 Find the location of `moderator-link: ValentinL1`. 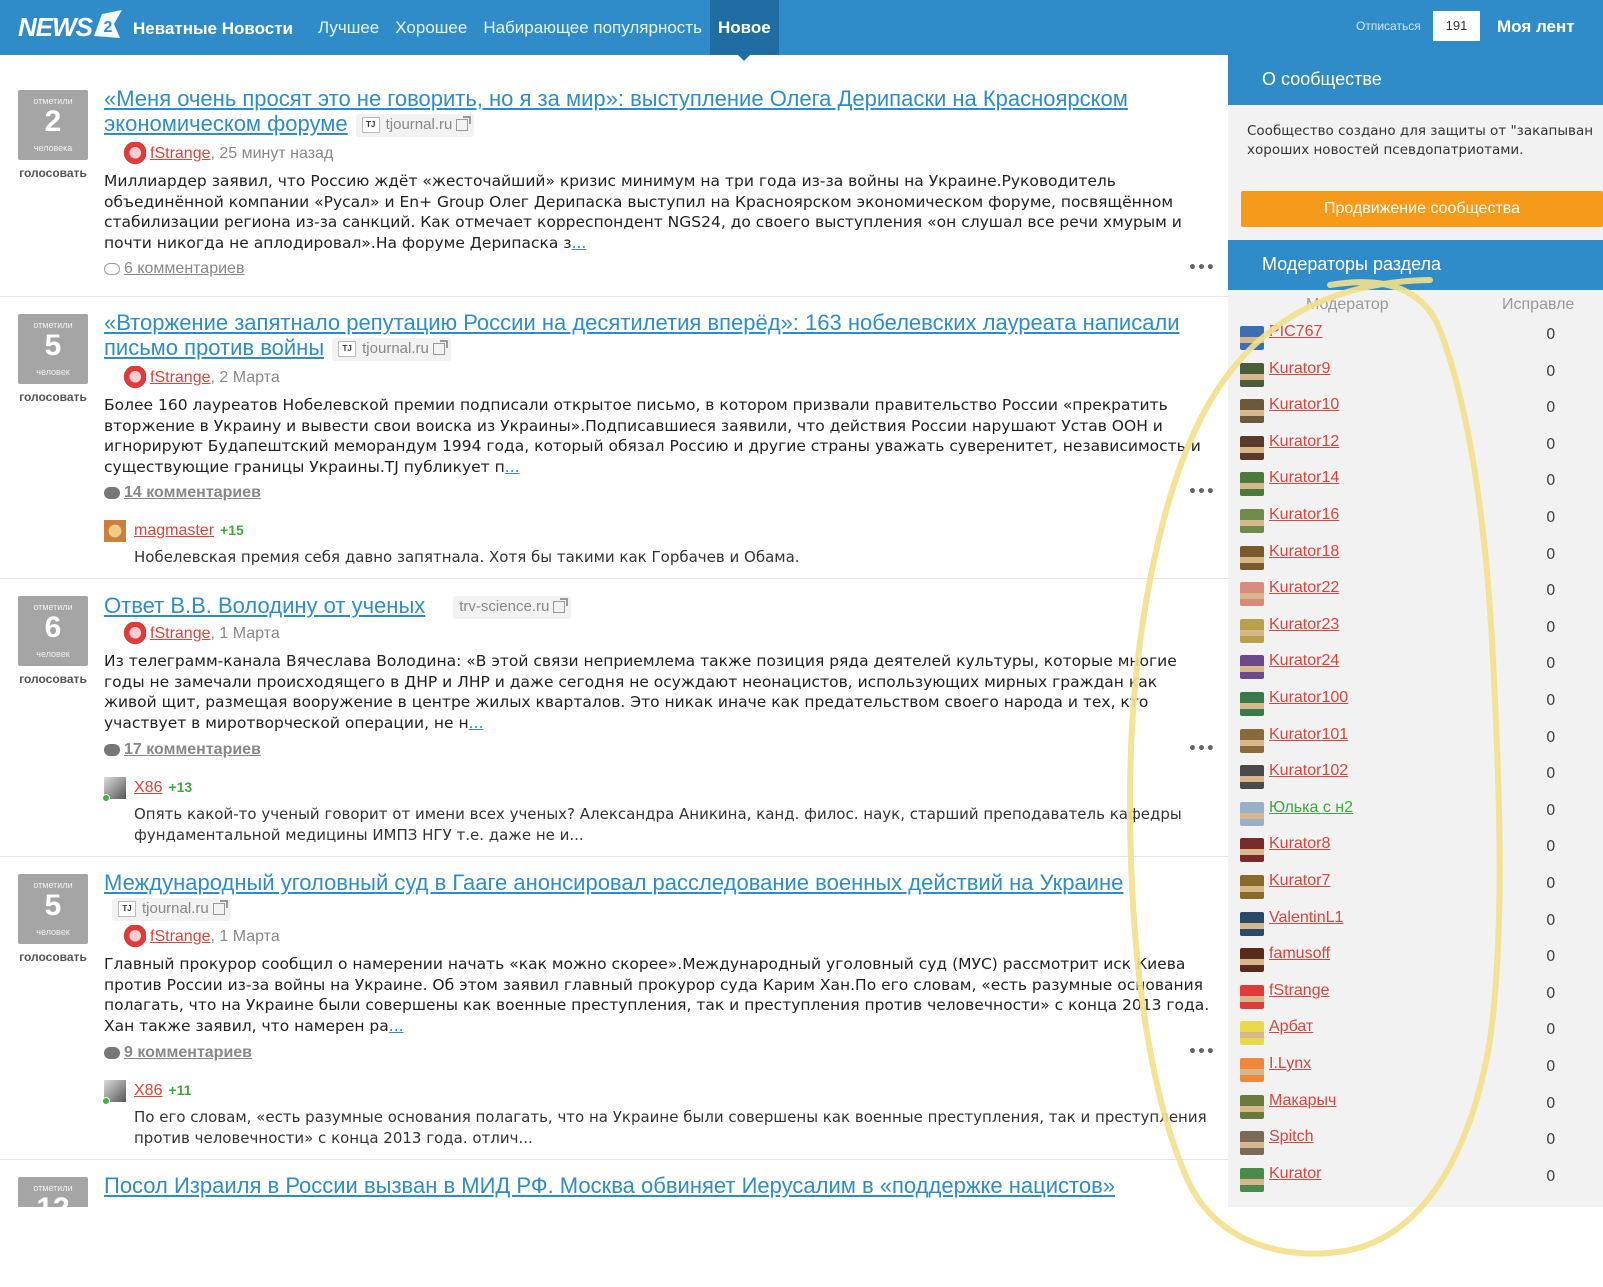

moderator-link: ValentinL1 is located at coordinates (1306, 918).